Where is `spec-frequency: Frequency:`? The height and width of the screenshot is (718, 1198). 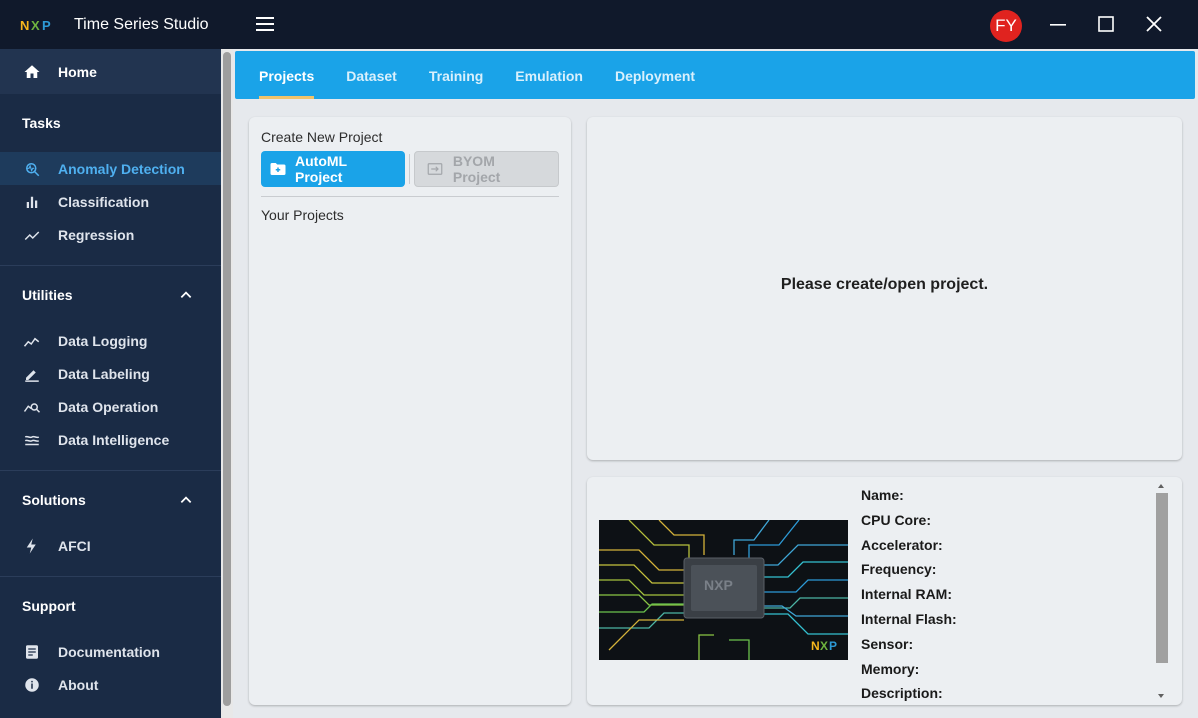 spec-frequency: Frequency: is located at coordinates (899, 569).